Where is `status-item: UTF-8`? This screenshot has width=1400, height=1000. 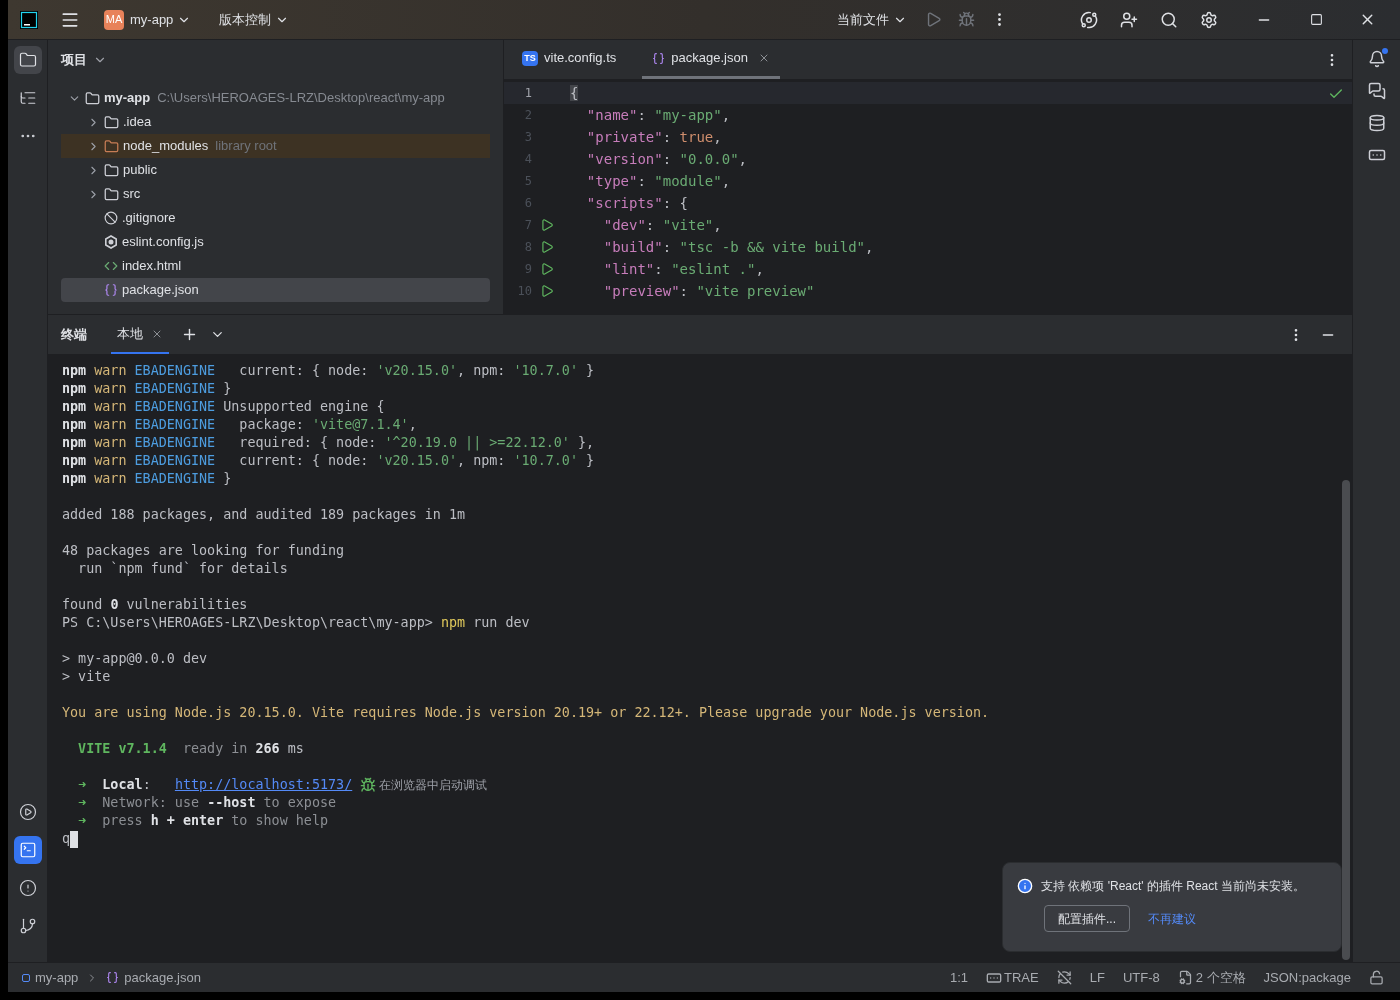
status-item: UTF-8 is located at coordinates (1141, 977).